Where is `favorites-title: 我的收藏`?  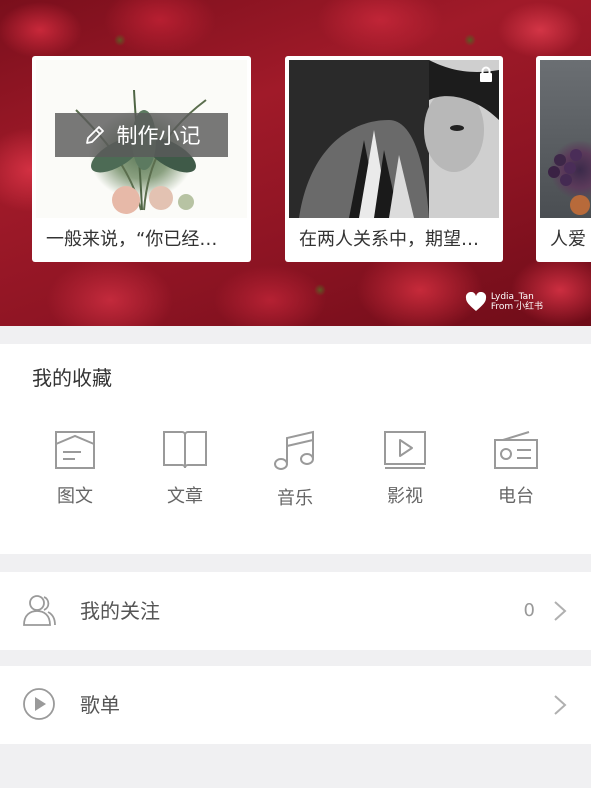 favorites-title: 我的收藏 is located at coordinates (72, 378).